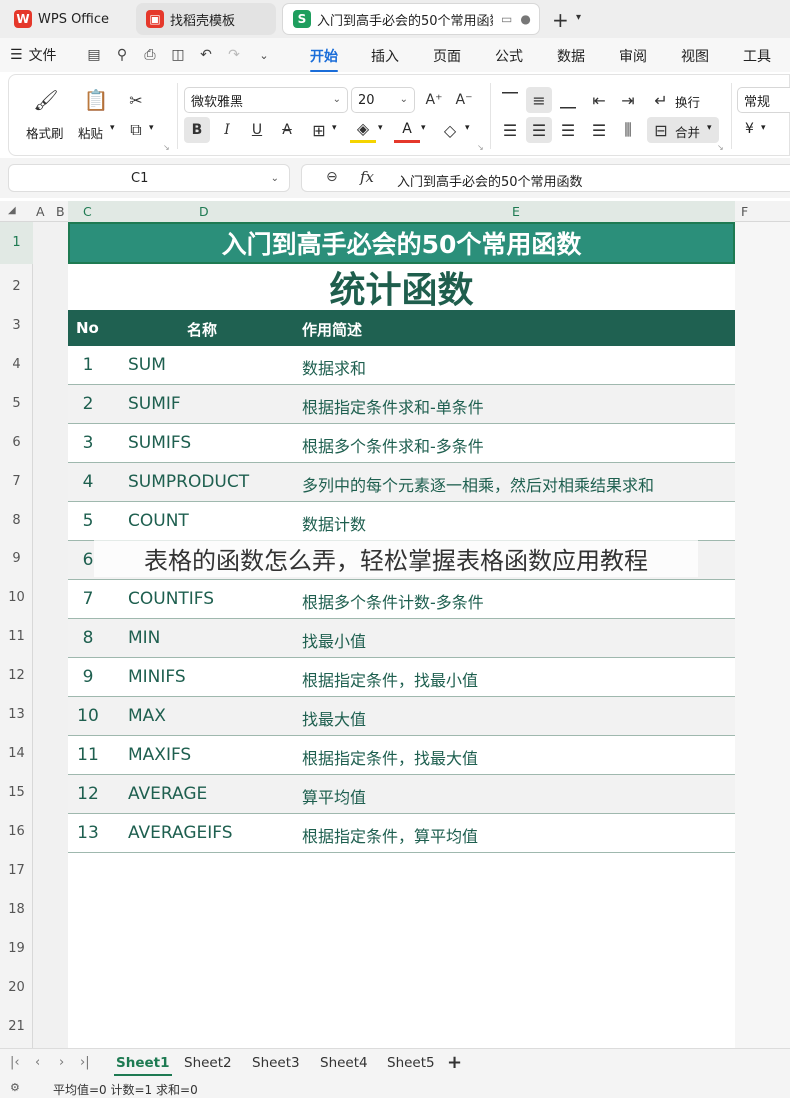 The image size is (790, 1098). I want to click on row-header-3: 3, so click(16, 325).